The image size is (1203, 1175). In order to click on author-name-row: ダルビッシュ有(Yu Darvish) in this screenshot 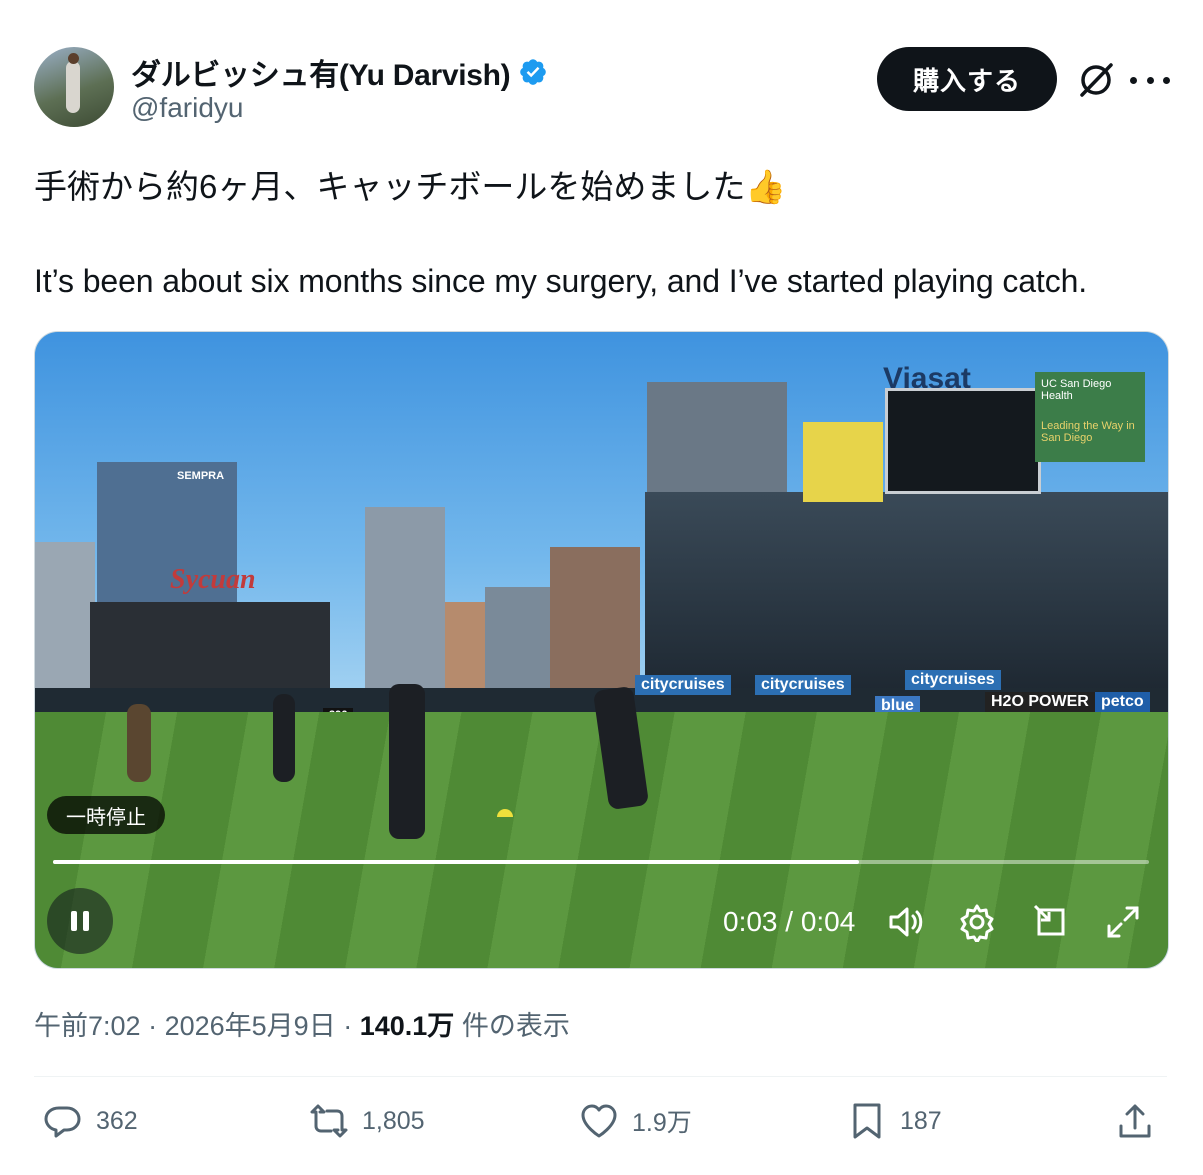, I will do `click(339, 72)`.